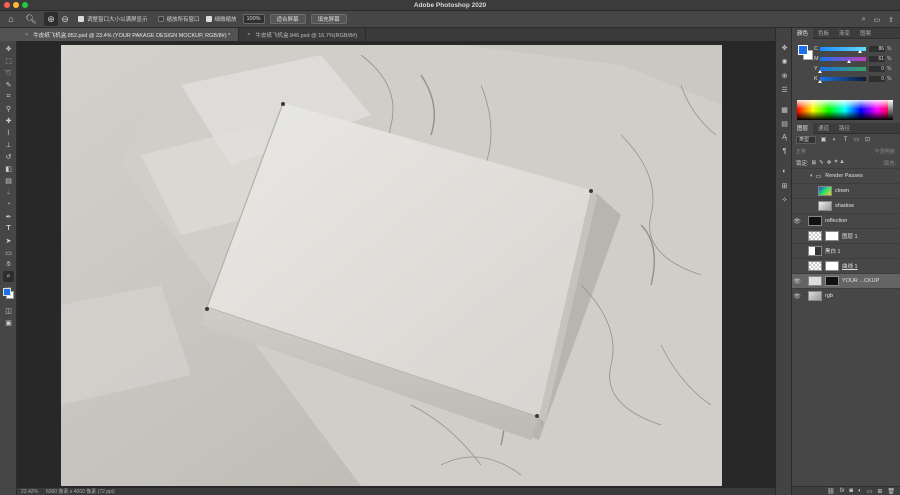 This screenshot has width=900, height=495. Describe the element at coordinates (803, 33) in the screenshot. I see `tab-color: 颜色` at that location.